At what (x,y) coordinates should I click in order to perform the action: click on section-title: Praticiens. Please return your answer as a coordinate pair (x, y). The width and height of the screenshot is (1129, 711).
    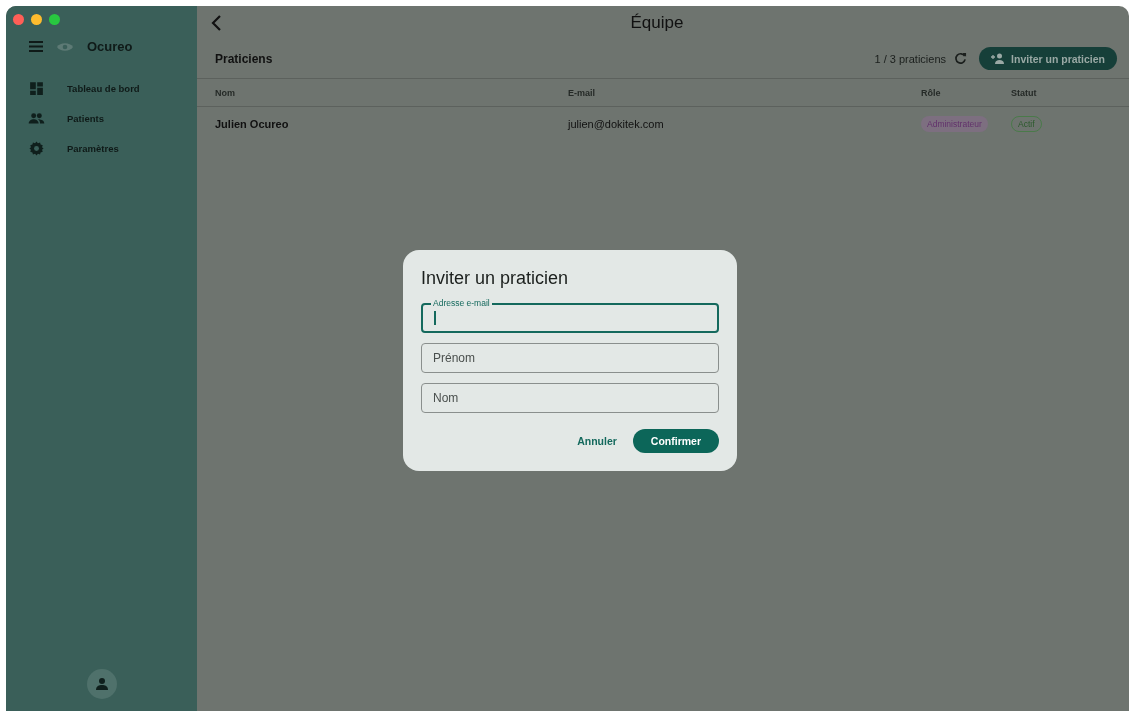
    Looking at the image, I should click on (244, 58).